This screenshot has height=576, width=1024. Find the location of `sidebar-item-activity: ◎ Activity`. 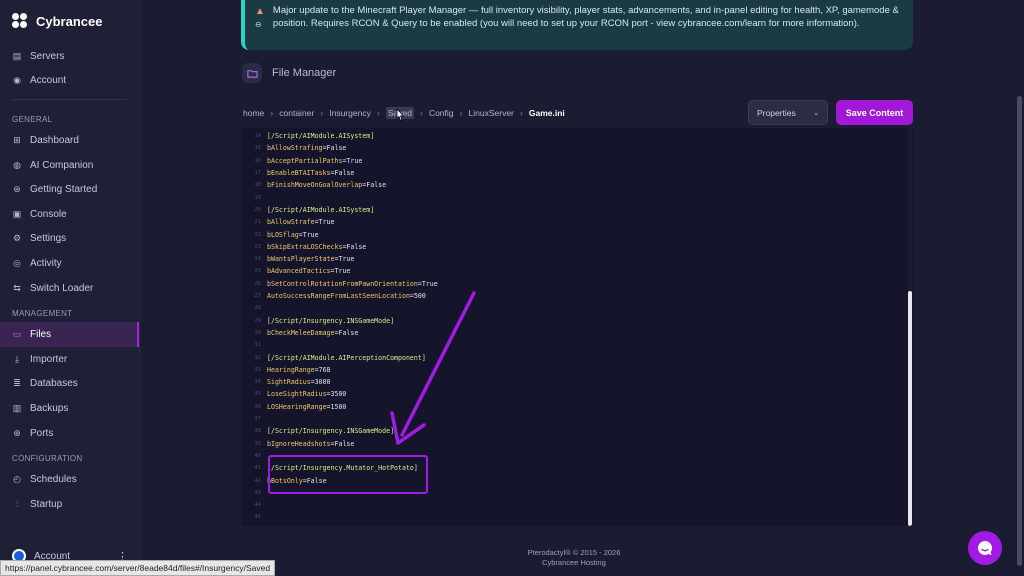

sidebar-item-activity: ◎ Activity is located at coordinates (69, 263).